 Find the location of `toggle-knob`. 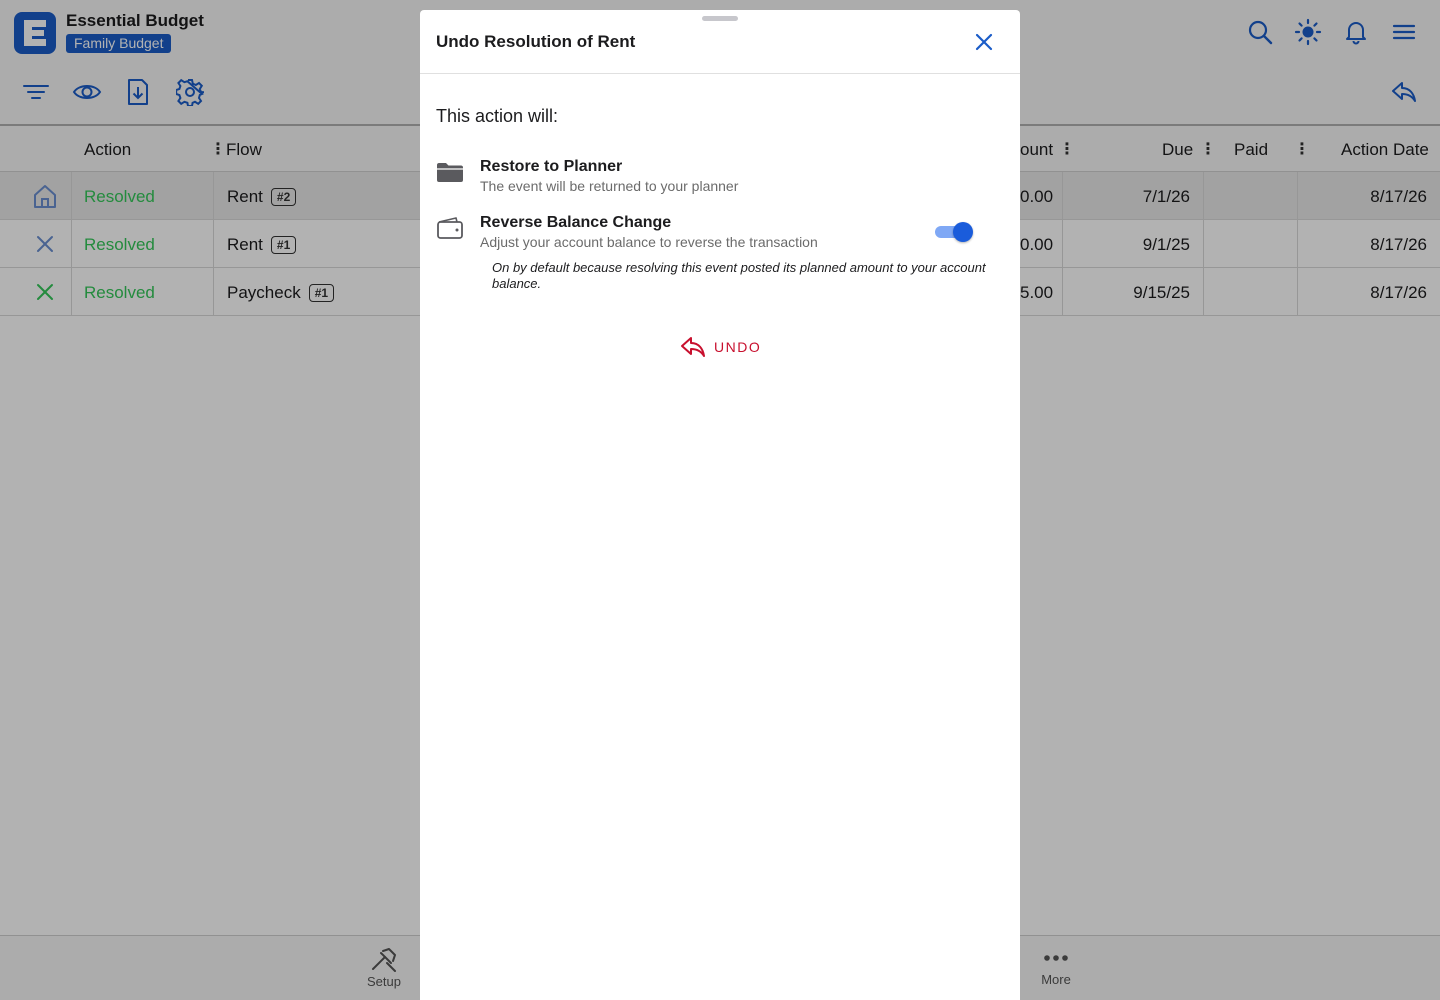

toggle-knob is located at coordinates (963, 232).